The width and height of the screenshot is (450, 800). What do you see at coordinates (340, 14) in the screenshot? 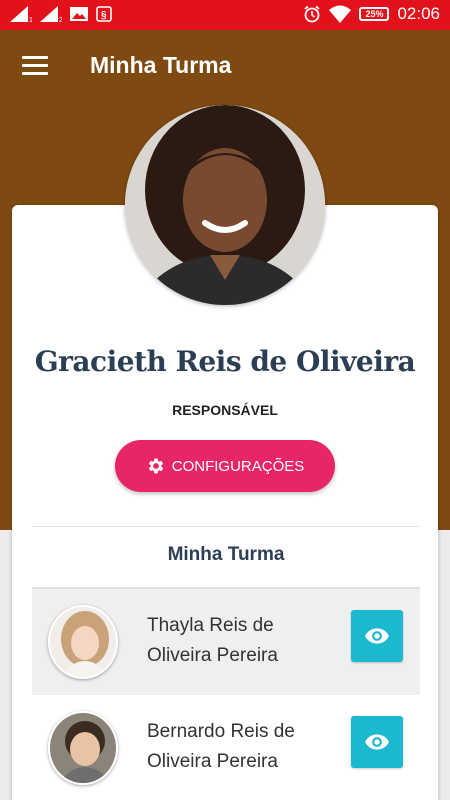
I see `wifi-icon` at bounding box center [340, 14].